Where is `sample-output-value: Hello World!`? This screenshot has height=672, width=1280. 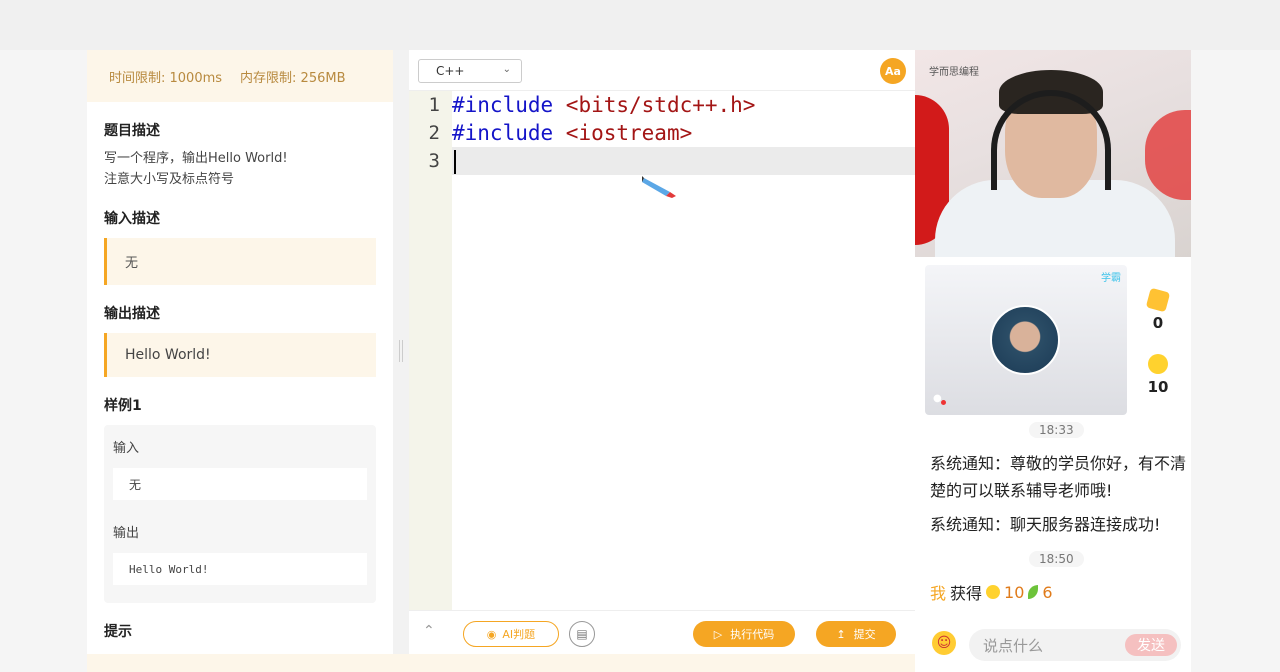
sample-output-value: Hello World! is located at coordinates (240, 569).